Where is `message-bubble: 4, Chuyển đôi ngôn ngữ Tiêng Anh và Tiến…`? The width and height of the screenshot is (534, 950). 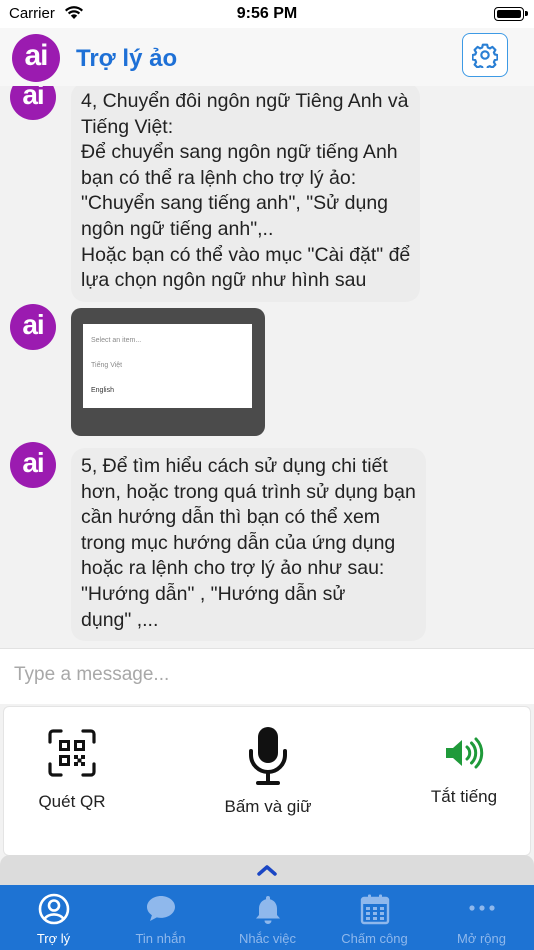 message-bubble: 4, Chuyển đôi ngôn ngữ Tiêng Anh và Tiến… is located at coordinates (246, 194).